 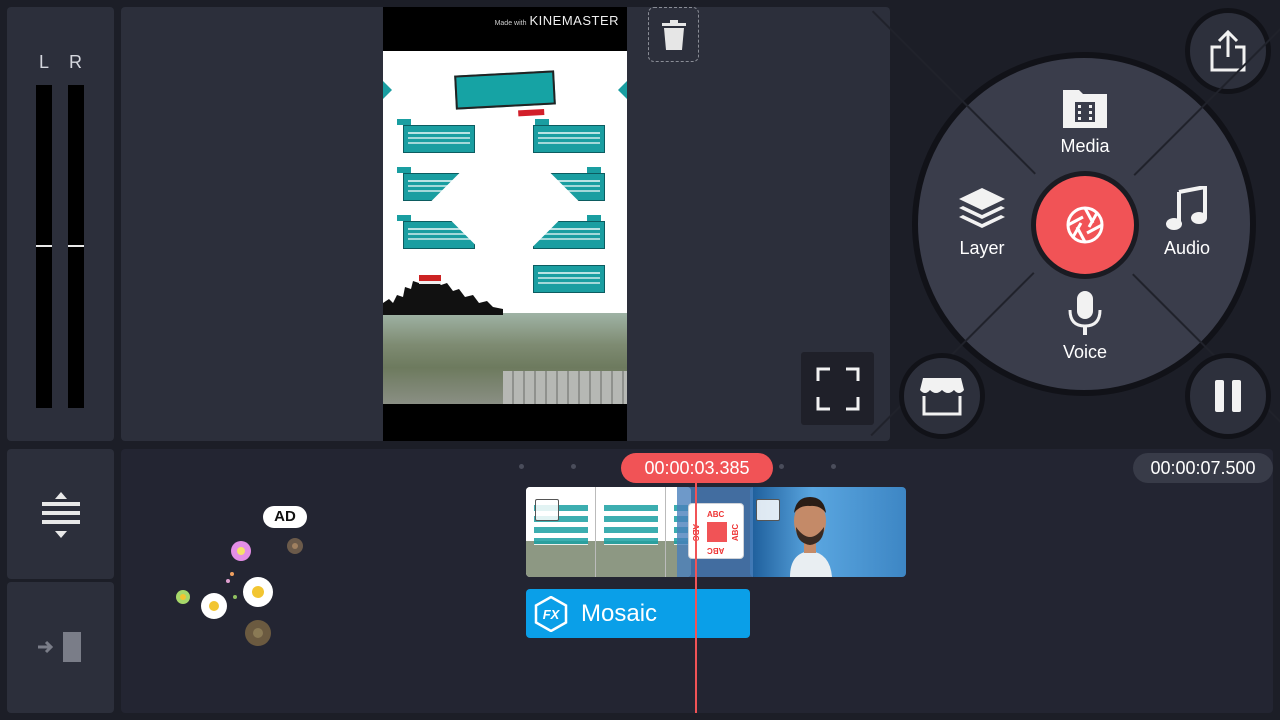 What do you see at coordinates (811, 537) in the screenshot?
I see `portrait-thumbnail` at bounding box center [811, 537].